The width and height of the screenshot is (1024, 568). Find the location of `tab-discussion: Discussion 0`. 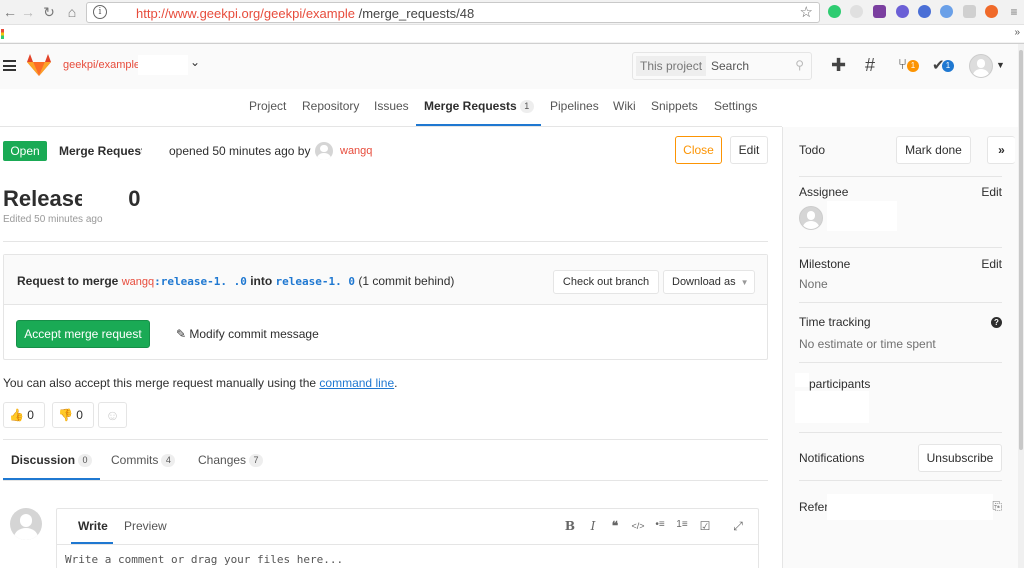

tab-discussion: Discussion 0 is located at coordinates (52, 460).